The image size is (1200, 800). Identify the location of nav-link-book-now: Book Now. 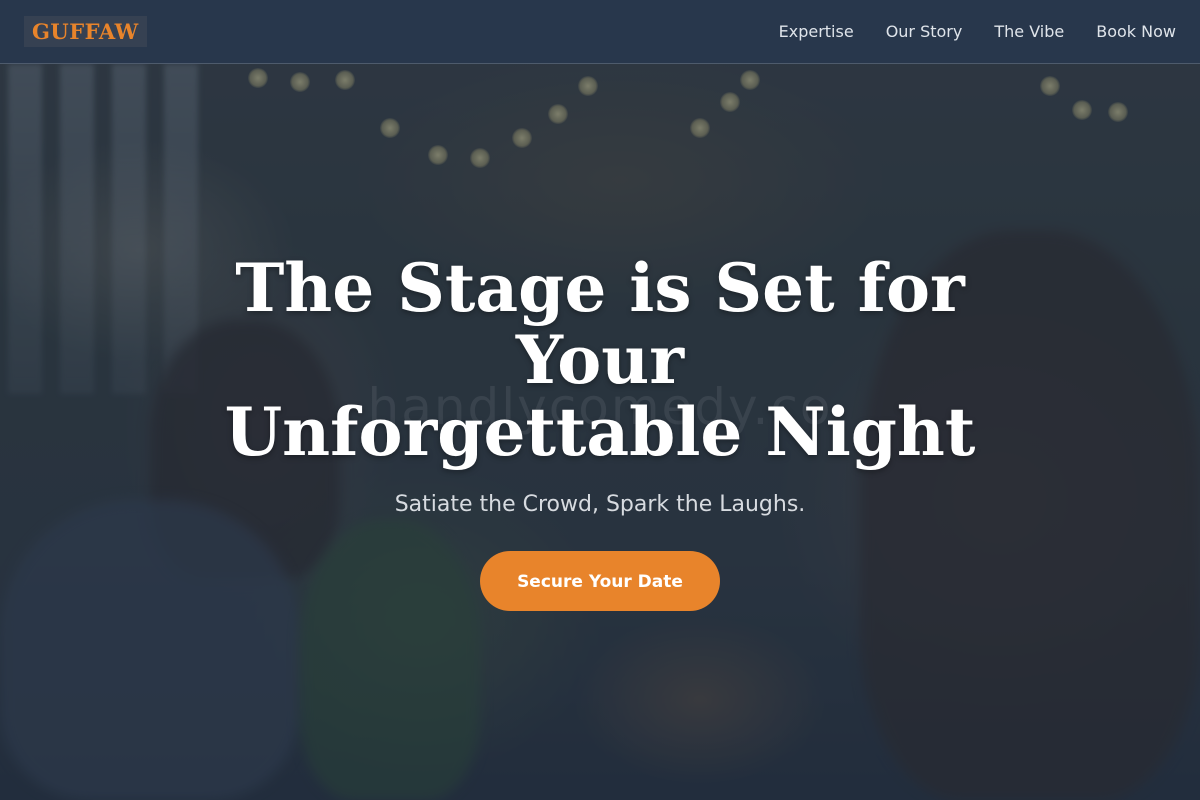
(1136, 31).